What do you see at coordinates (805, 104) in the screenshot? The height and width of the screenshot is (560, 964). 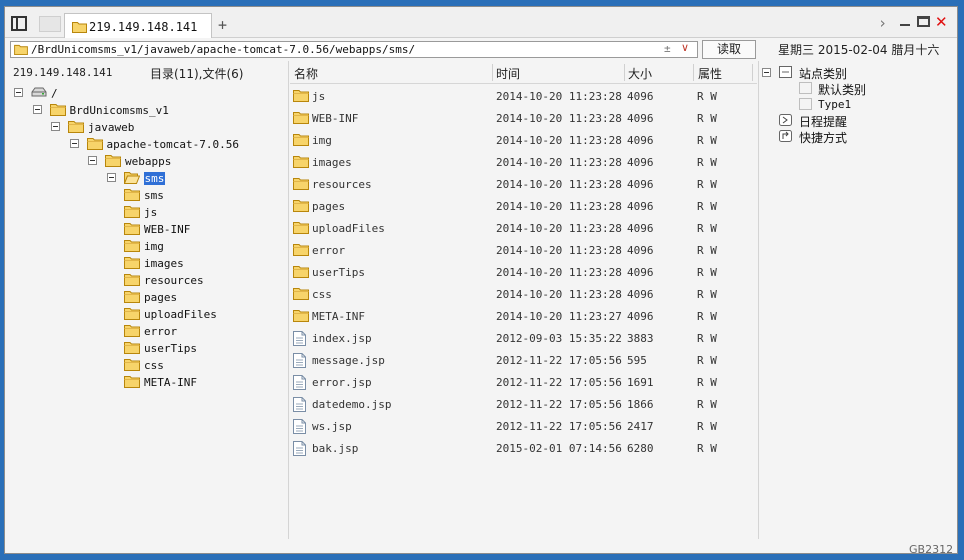 I see `dotted-box-icon` at bounding box center [805, 104].